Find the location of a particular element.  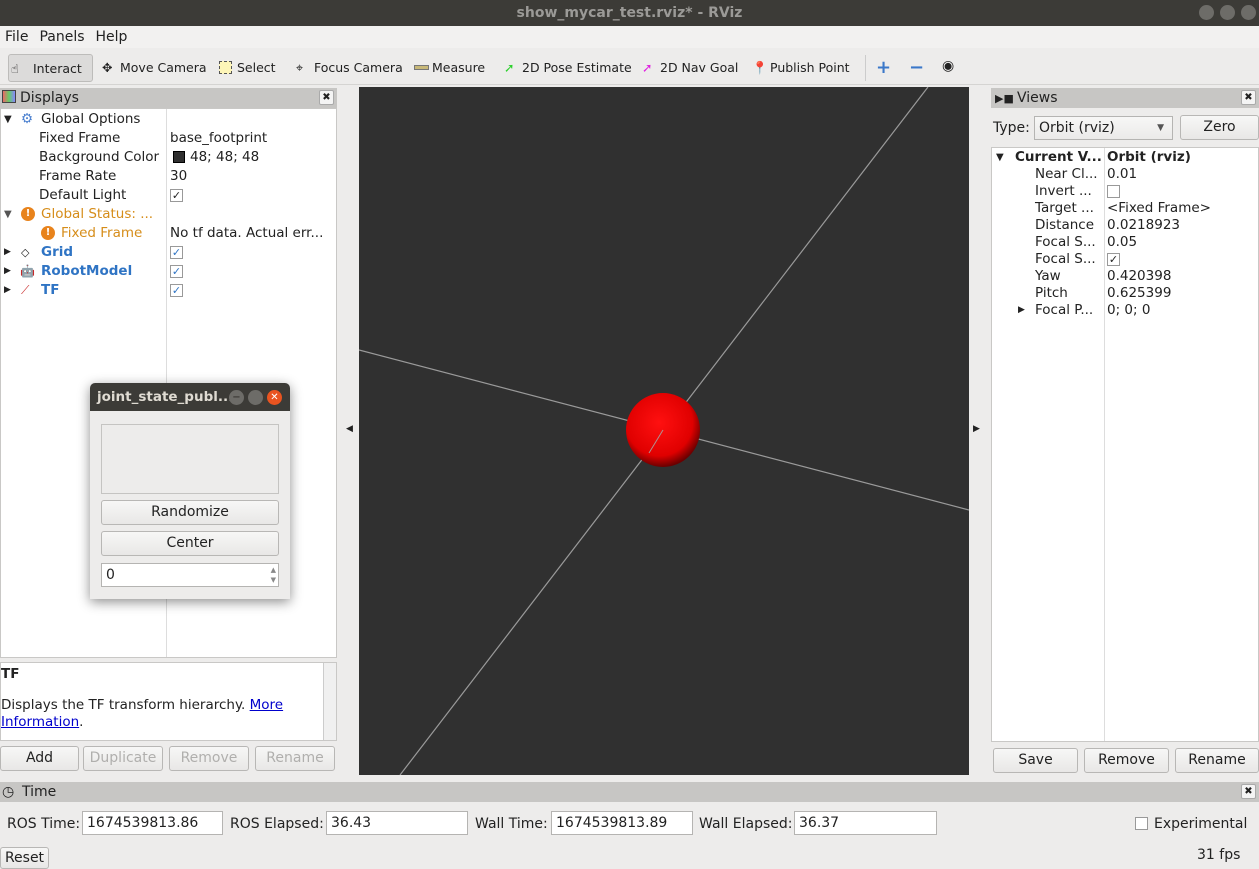

view-property-row: Pitch 0.625399 is located at coordinates (1125, 293).